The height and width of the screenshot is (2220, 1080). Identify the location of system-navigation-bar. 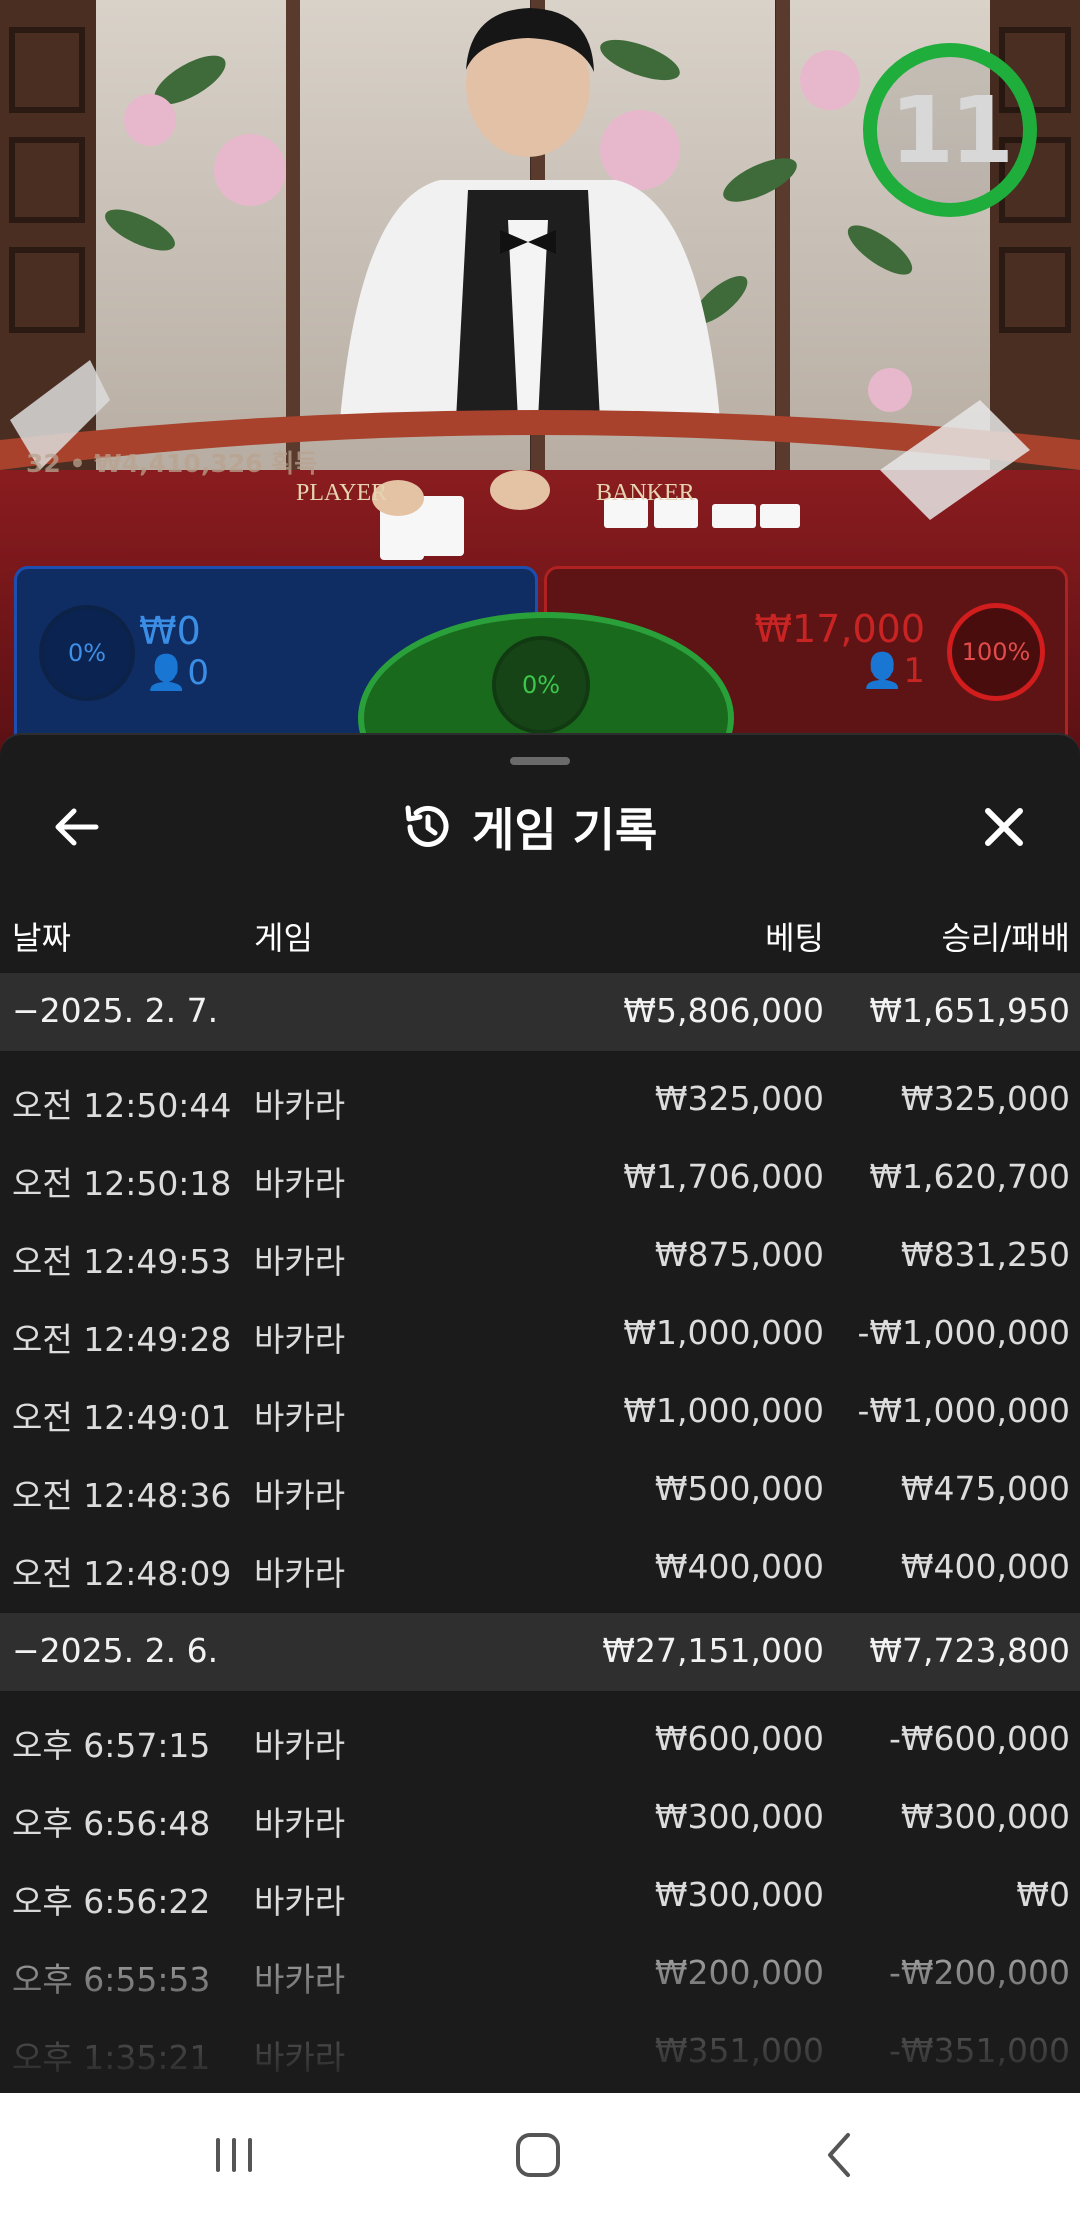
(540, 2156).